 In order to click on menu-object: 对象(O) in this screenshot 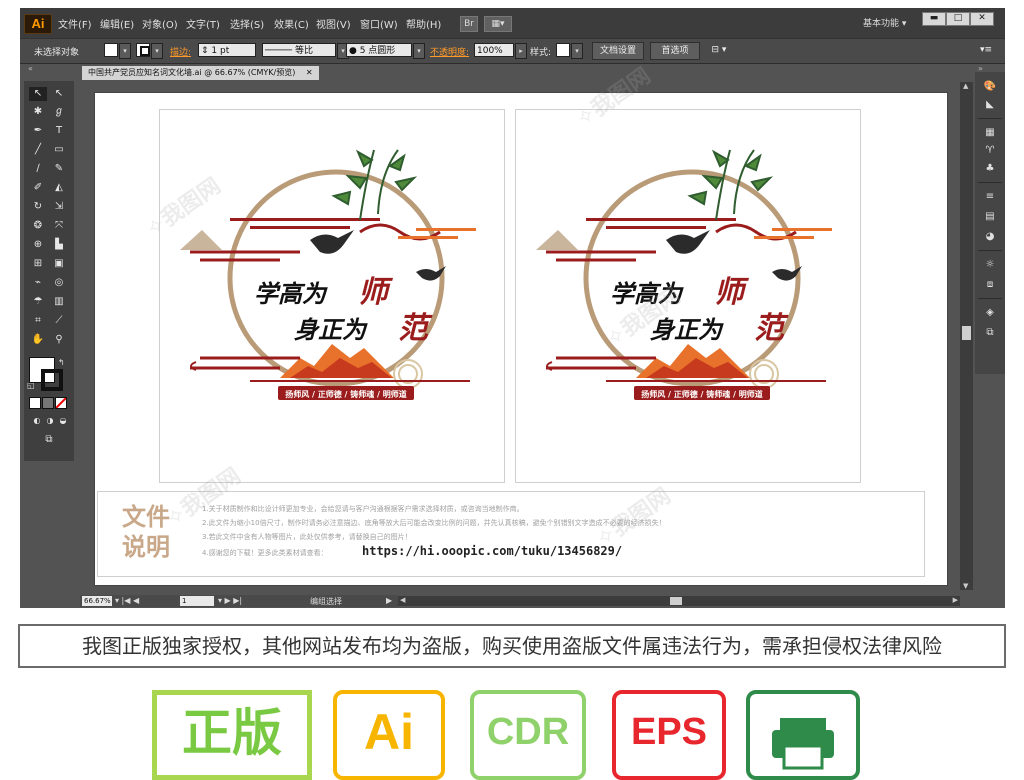, I will do `click(160, 23)`.